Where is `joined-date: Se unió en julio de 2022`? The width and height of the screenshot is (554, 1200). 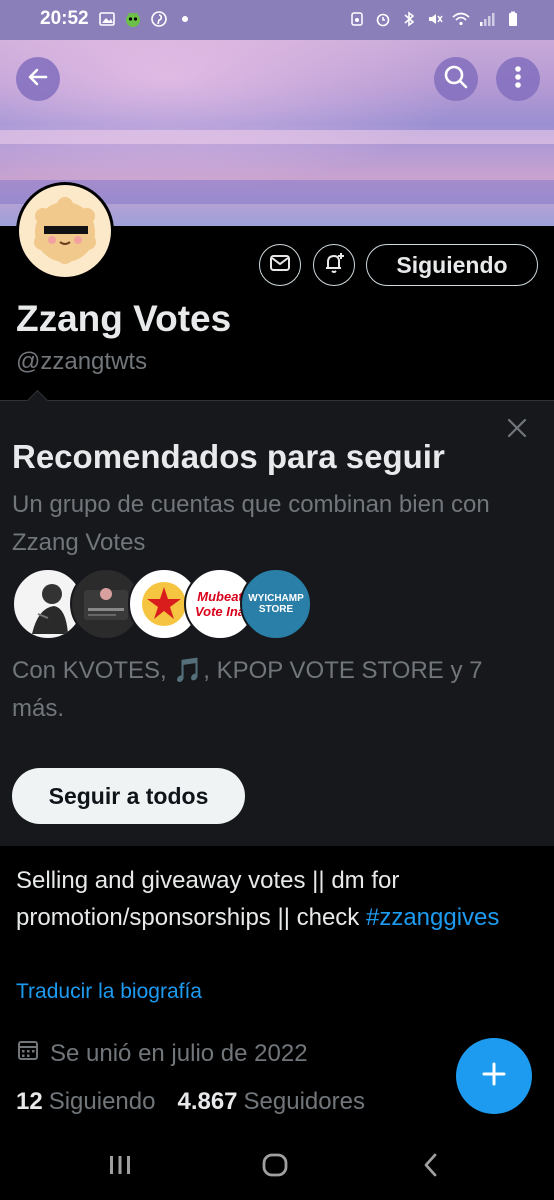
joined-date: Se unió en julio de 2022 is located at coordinates (162, 1053).